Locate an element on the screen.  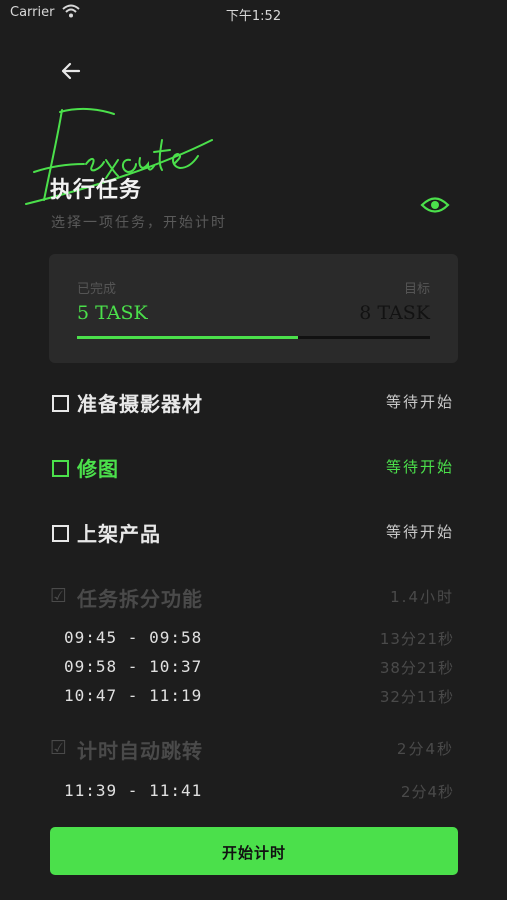
clock: 下午1:52 is located at coordinates (253, 16).